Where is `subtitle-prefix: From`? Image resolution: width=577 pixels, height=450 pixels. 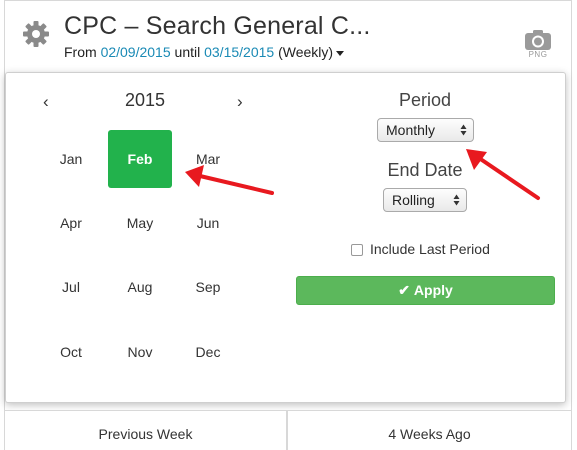
subtitle-prefix: From is located at coordinates (82, 52).